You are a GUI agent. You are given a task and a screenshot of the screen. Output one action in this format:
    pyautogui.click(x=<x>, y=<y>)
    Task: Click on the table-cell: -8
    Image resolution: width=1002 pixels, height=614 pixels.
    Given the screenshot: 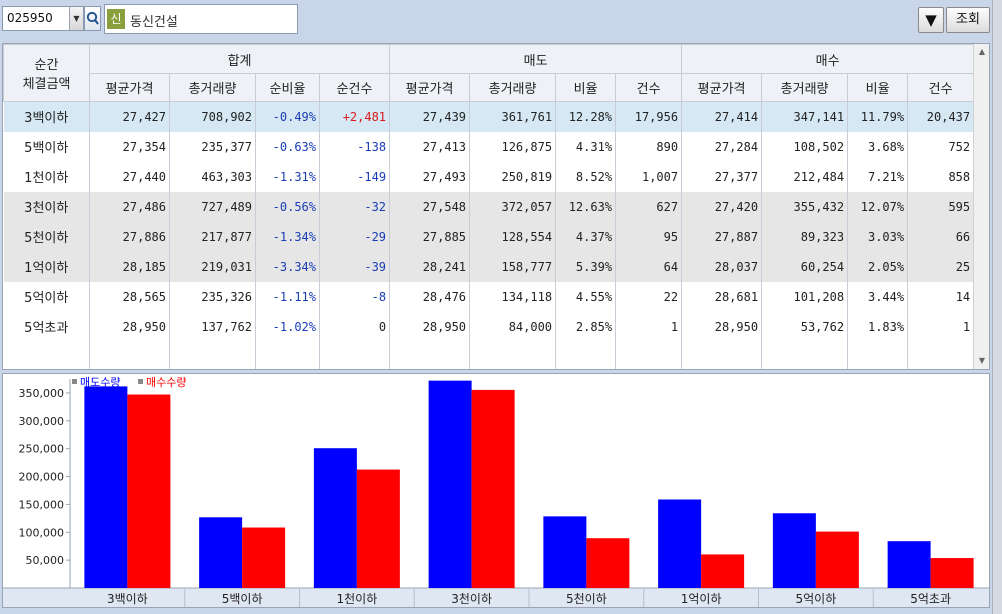 What is the action you would take?
    pyautogui.click(x=355, y=296)
    